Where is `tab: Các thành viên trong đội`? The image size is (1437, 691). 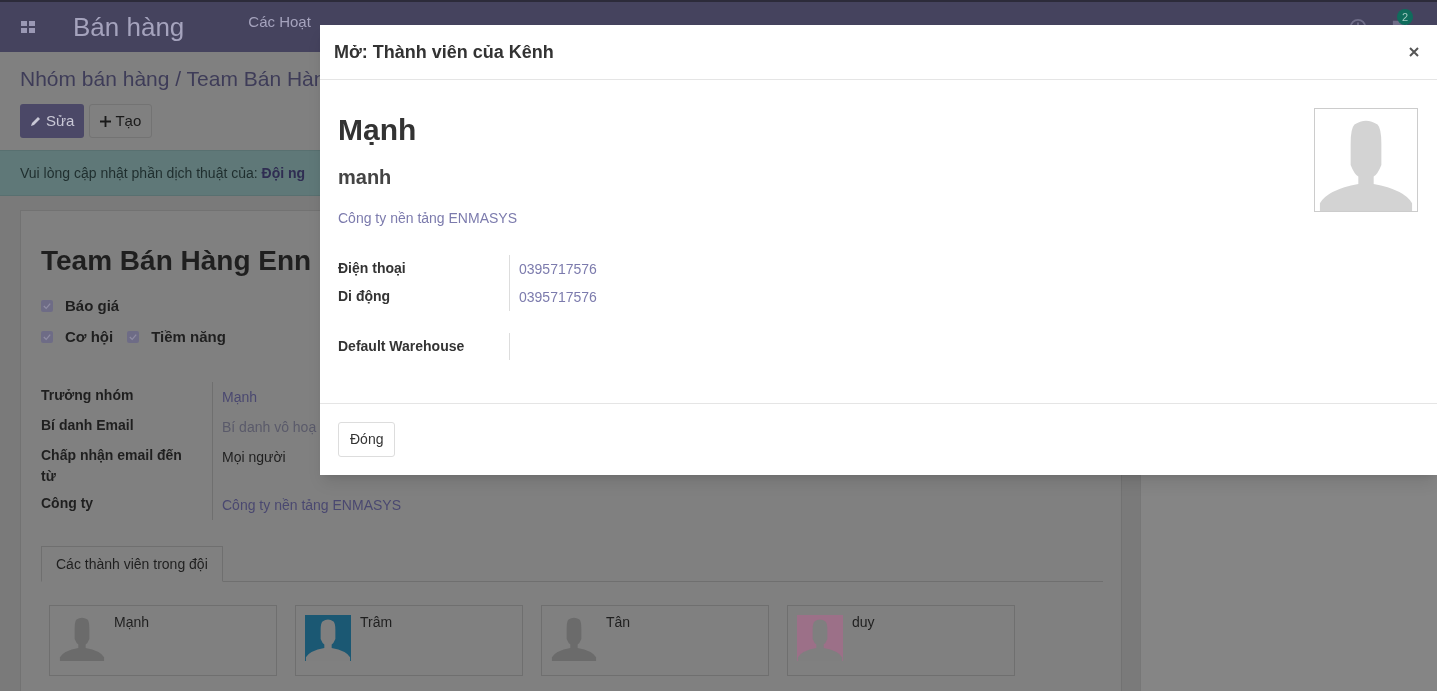
tab: Các thành viên trong đội is located at coordinates (132, 564).